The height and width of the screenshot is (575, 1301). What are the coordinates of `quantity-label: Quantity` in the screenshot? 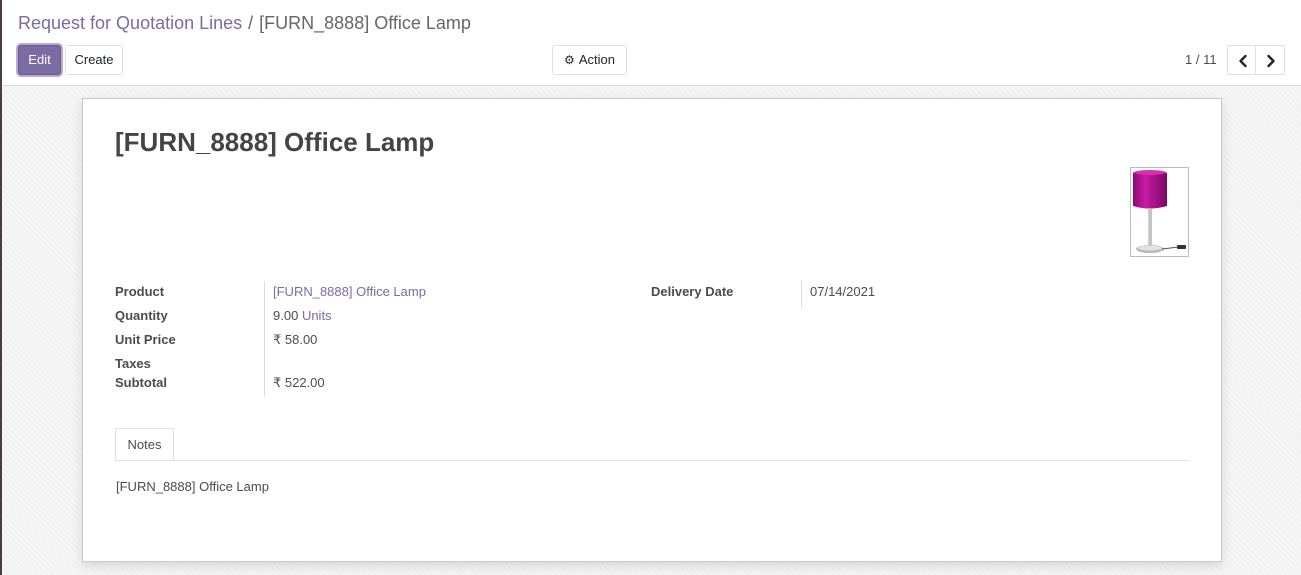 It's located at (141, 315).